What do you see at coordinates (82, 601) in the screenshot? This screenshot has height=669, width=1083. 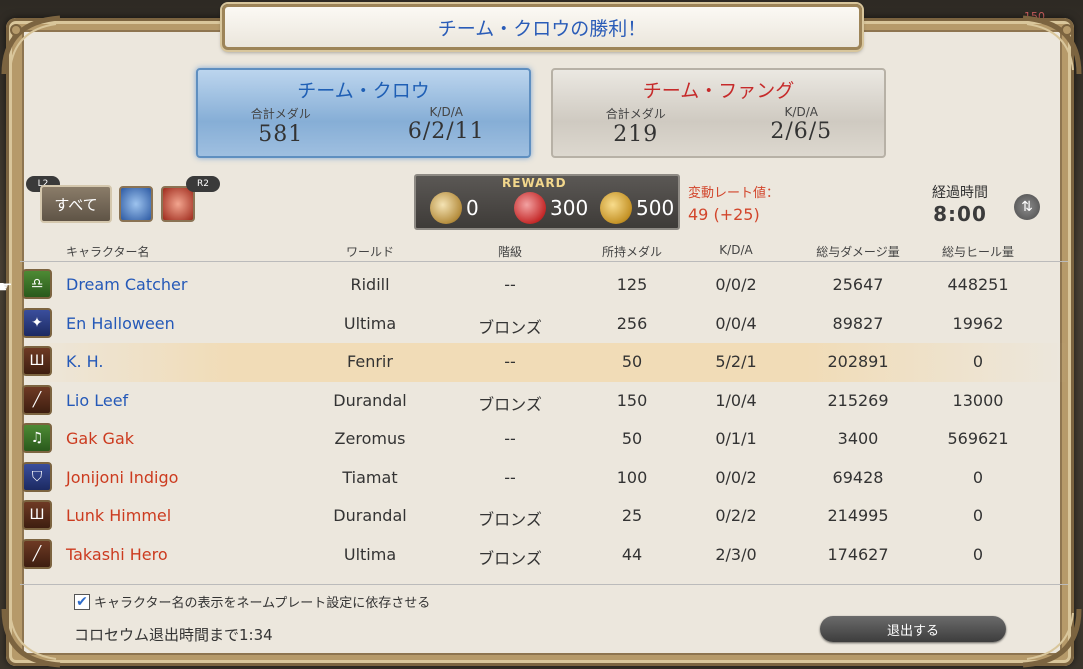 I see `nameplate-checkbox: ✔` at bounding box center [82, 601].